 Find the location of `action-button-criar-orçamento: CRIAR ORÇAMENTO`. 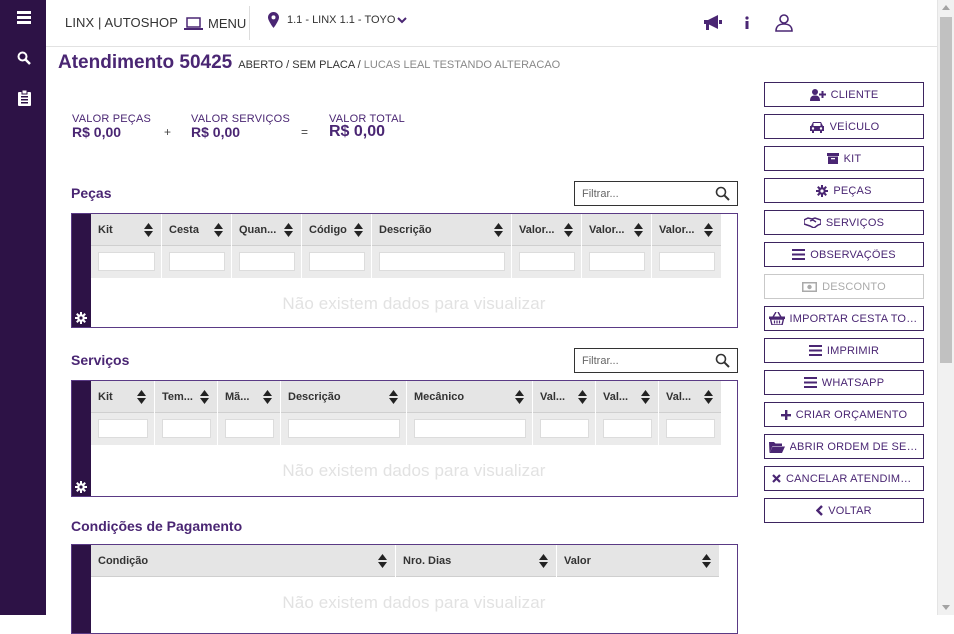

action-button-criar-orçamento: CRIAR ORÇAMENTO is located at coordinates (844, 414).